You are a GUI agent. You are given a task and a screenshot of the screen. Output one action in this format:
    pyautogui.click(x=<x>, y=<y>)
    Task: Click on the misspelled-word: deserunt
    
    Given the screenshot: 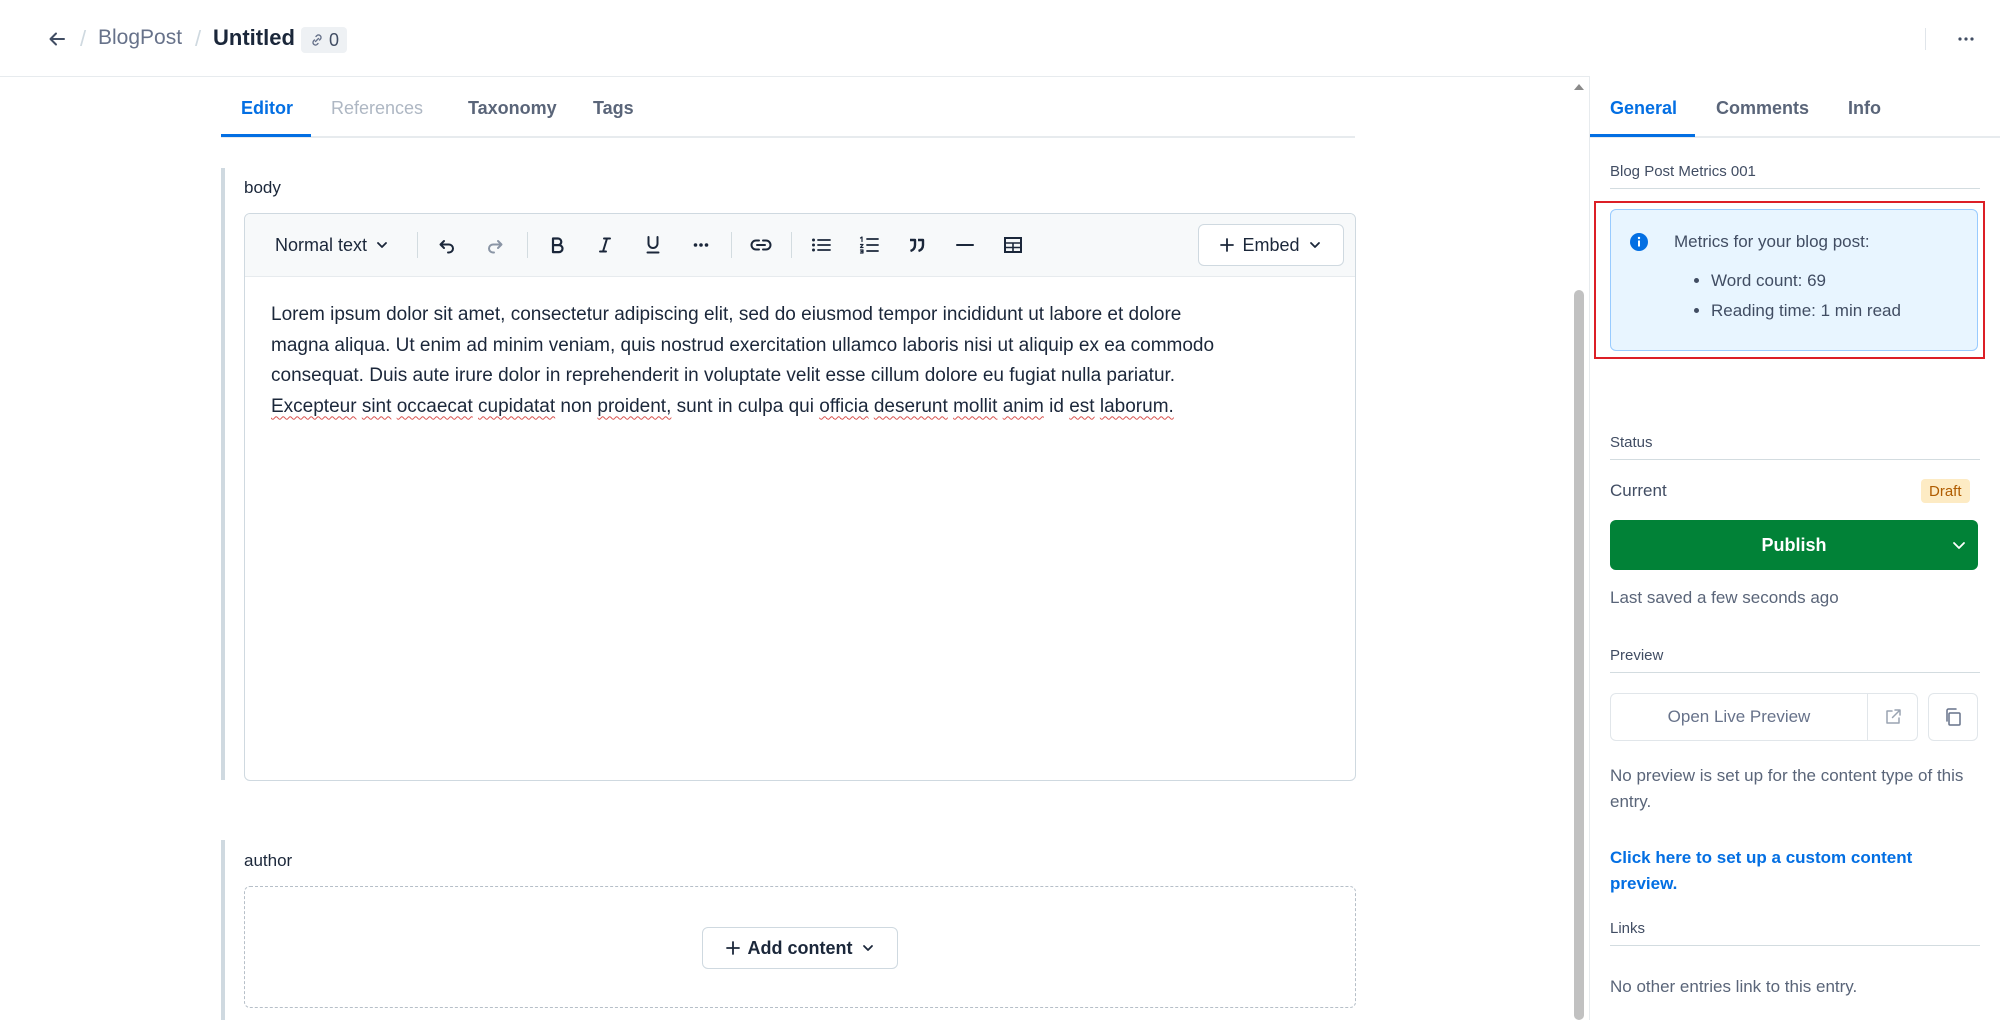 What is the action you would take?
    pyautogui.click(x=910, y=406)
    